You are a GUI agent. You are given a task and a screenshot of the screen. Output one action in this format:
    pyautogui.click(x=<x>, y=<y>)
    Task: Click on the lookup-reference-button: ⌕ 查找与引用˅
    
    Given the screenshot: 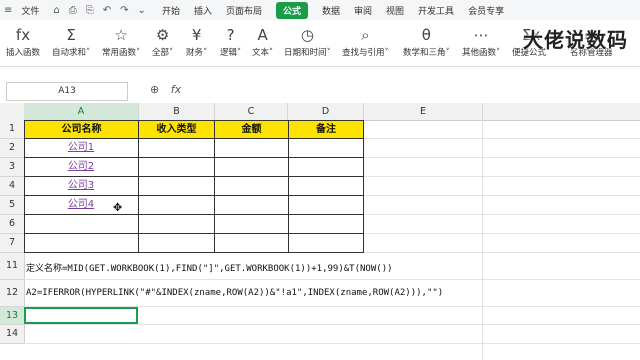 What is the action you would take?
    pyautogui.click(x=365, y=41)
    